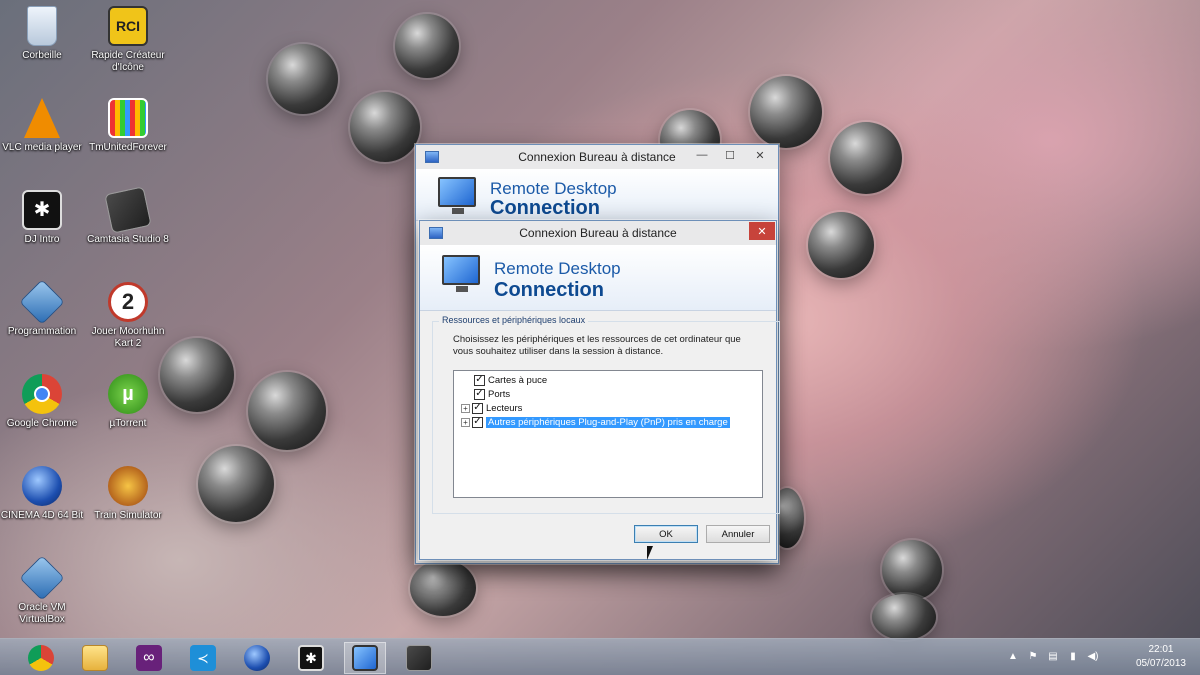 The width and height of the screenshot is (1200, 675). Describe the element at coordinates (128, 486) in the screenshot. I see `train-simulator-icon` at that location.